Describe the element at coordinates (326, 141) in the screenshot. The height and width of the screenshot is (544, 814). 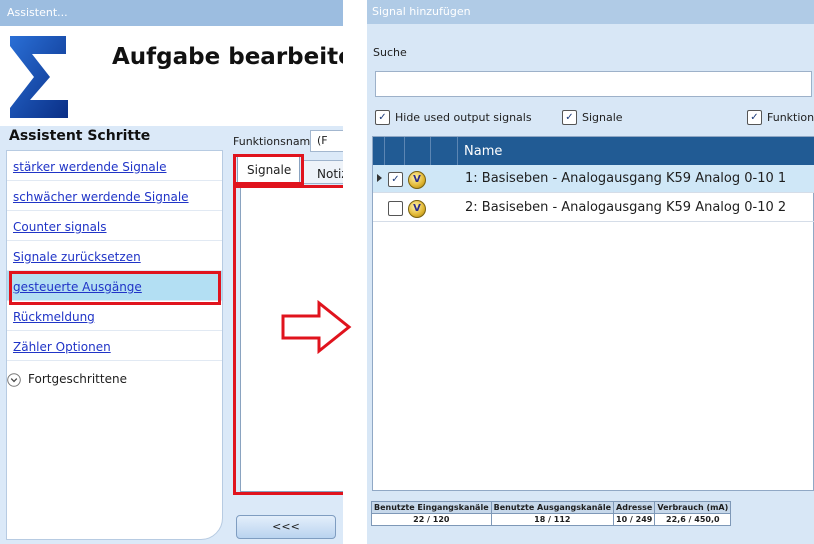
I see `function-name-input: (F` at that location.